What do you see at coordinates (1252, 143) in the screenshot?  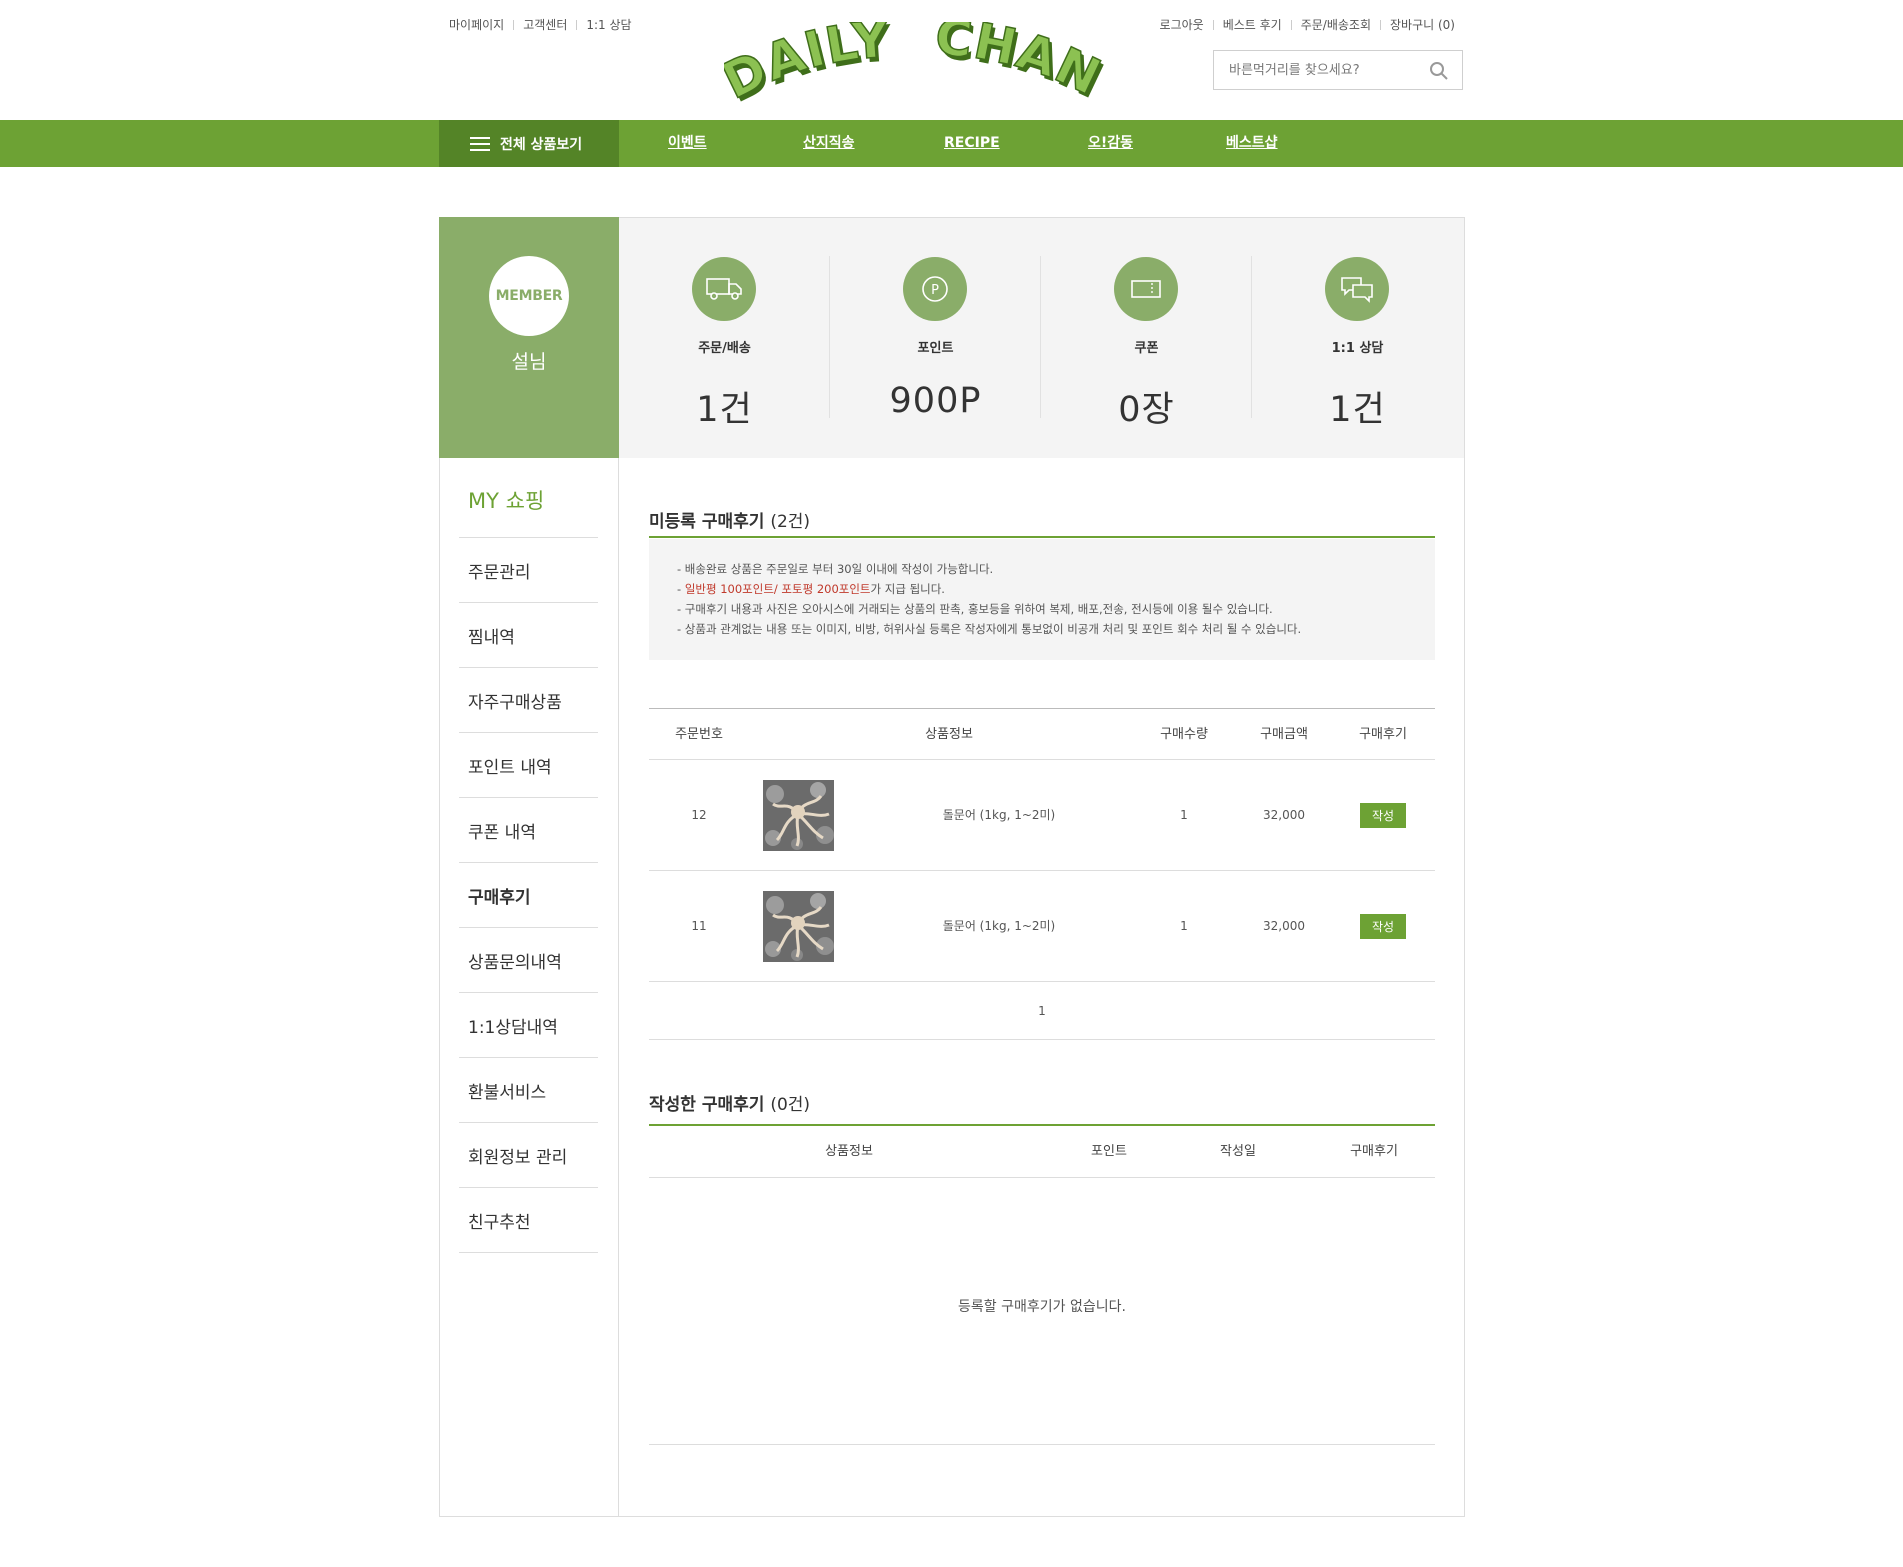 I see `nav-bestshop: 베스트샵` at bounding box center [1252, 143].